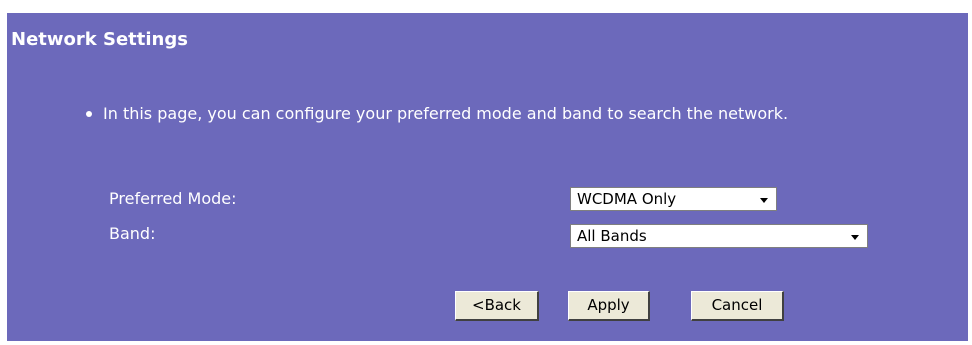  I want to click on band-value: All Bands, so click(612, 236).